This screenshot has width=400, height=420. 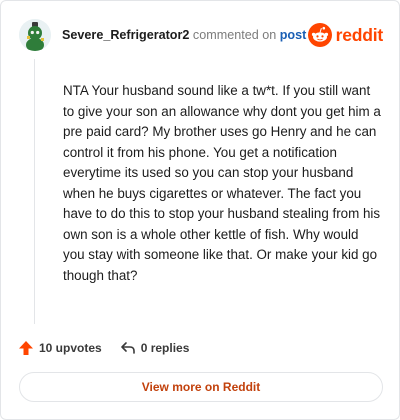 What do you see at coordinates (26, 348) in the screenshot?
I see `upvote-arrow-icon` at bounding box center [26, 348].